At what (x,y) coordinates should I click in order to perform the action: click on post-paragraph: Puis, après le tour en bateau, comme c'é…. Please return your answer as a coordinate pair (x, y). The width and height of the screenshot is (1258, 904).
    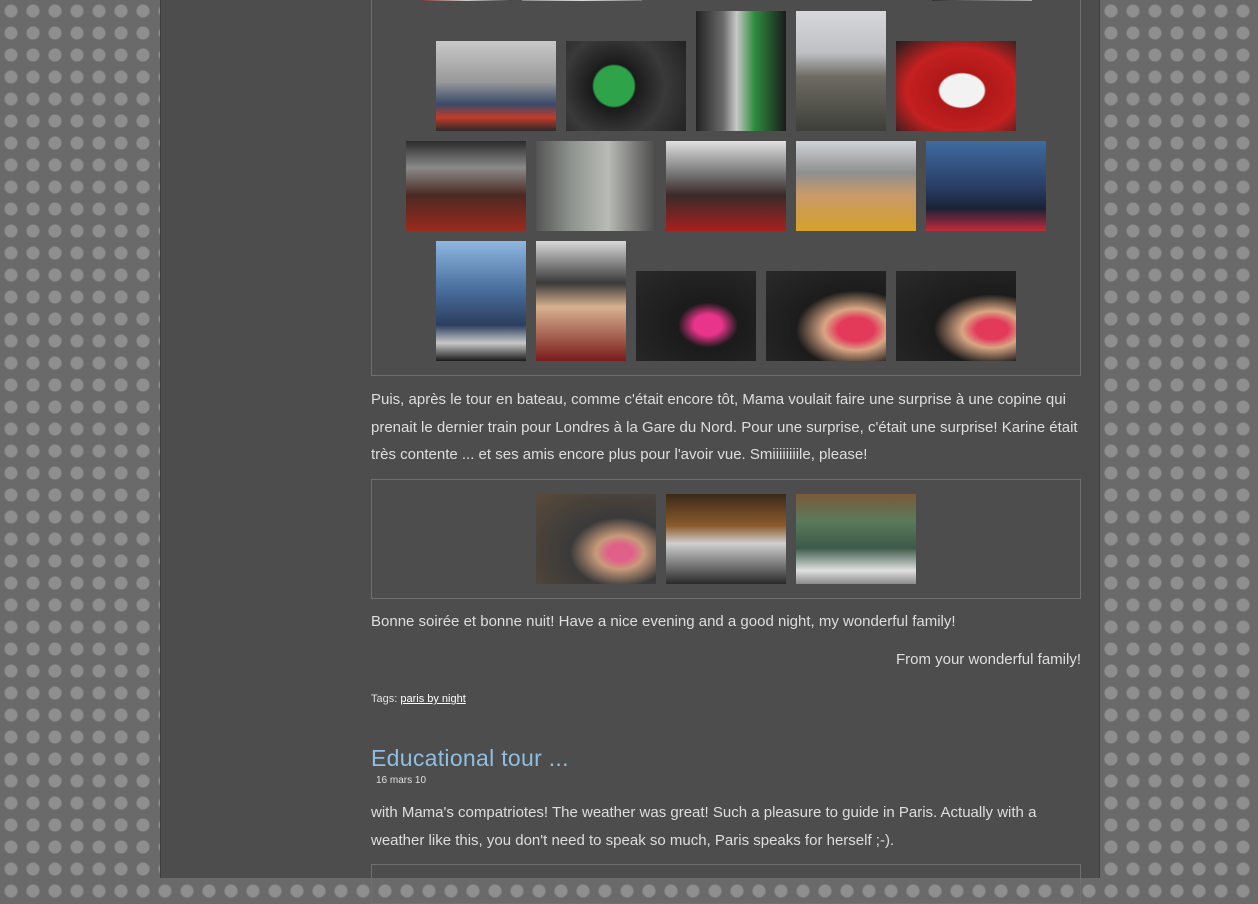
    Looking at the image, I should click on (724, 427).